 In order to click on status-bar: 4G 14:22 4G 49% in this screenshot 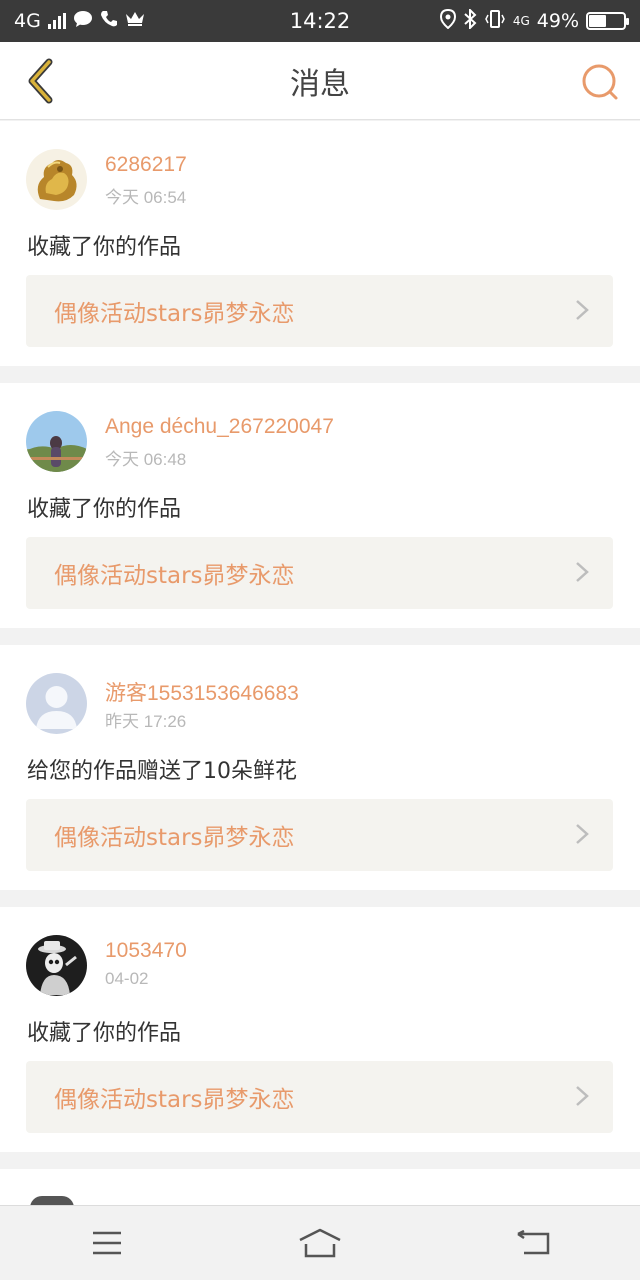, I will do `click(320, 21)`.